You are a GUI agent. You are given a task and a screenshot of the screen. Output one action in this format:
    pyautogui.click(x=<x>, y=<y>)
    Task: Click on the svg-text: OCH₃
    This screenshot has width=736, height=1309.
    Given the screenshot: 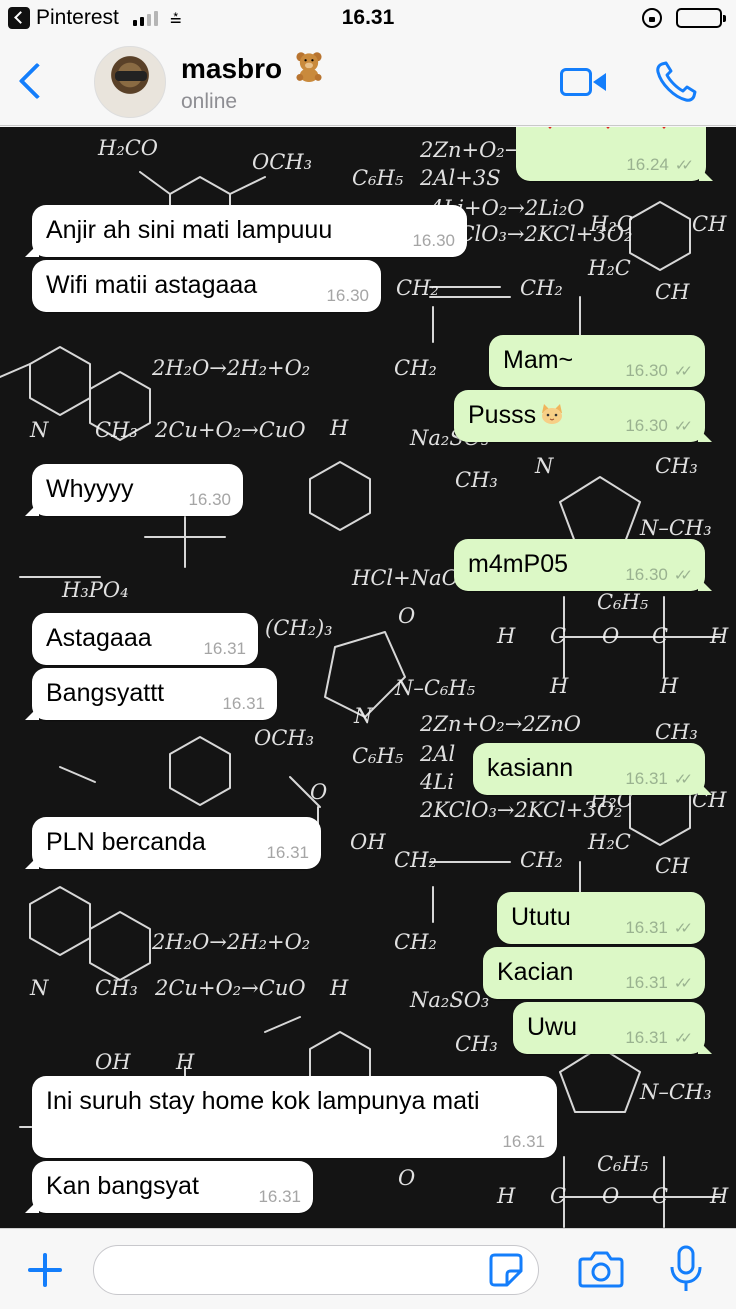 What is the action you would take?
    pyautogui.click(x=282, y=162)
    